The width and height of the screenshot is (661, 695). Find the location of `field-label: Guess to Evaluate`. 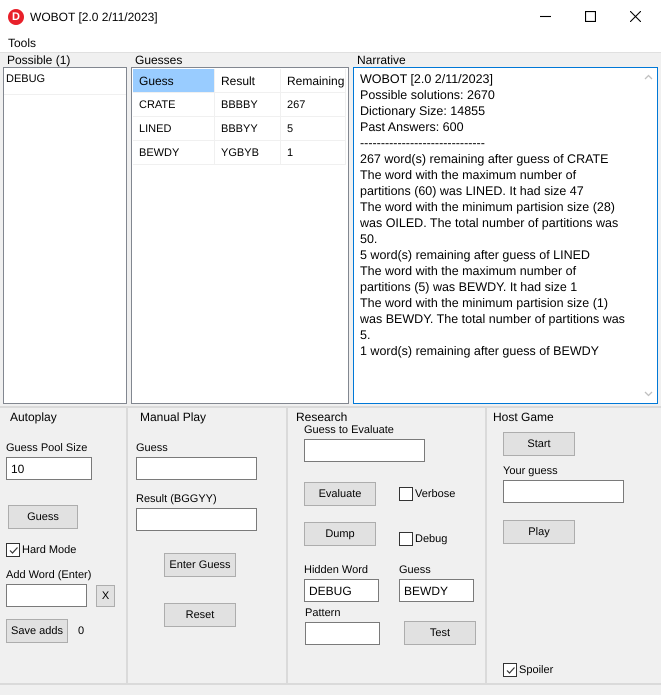

field-label: Guess to Evaluate is located at coordinates (349, 430).